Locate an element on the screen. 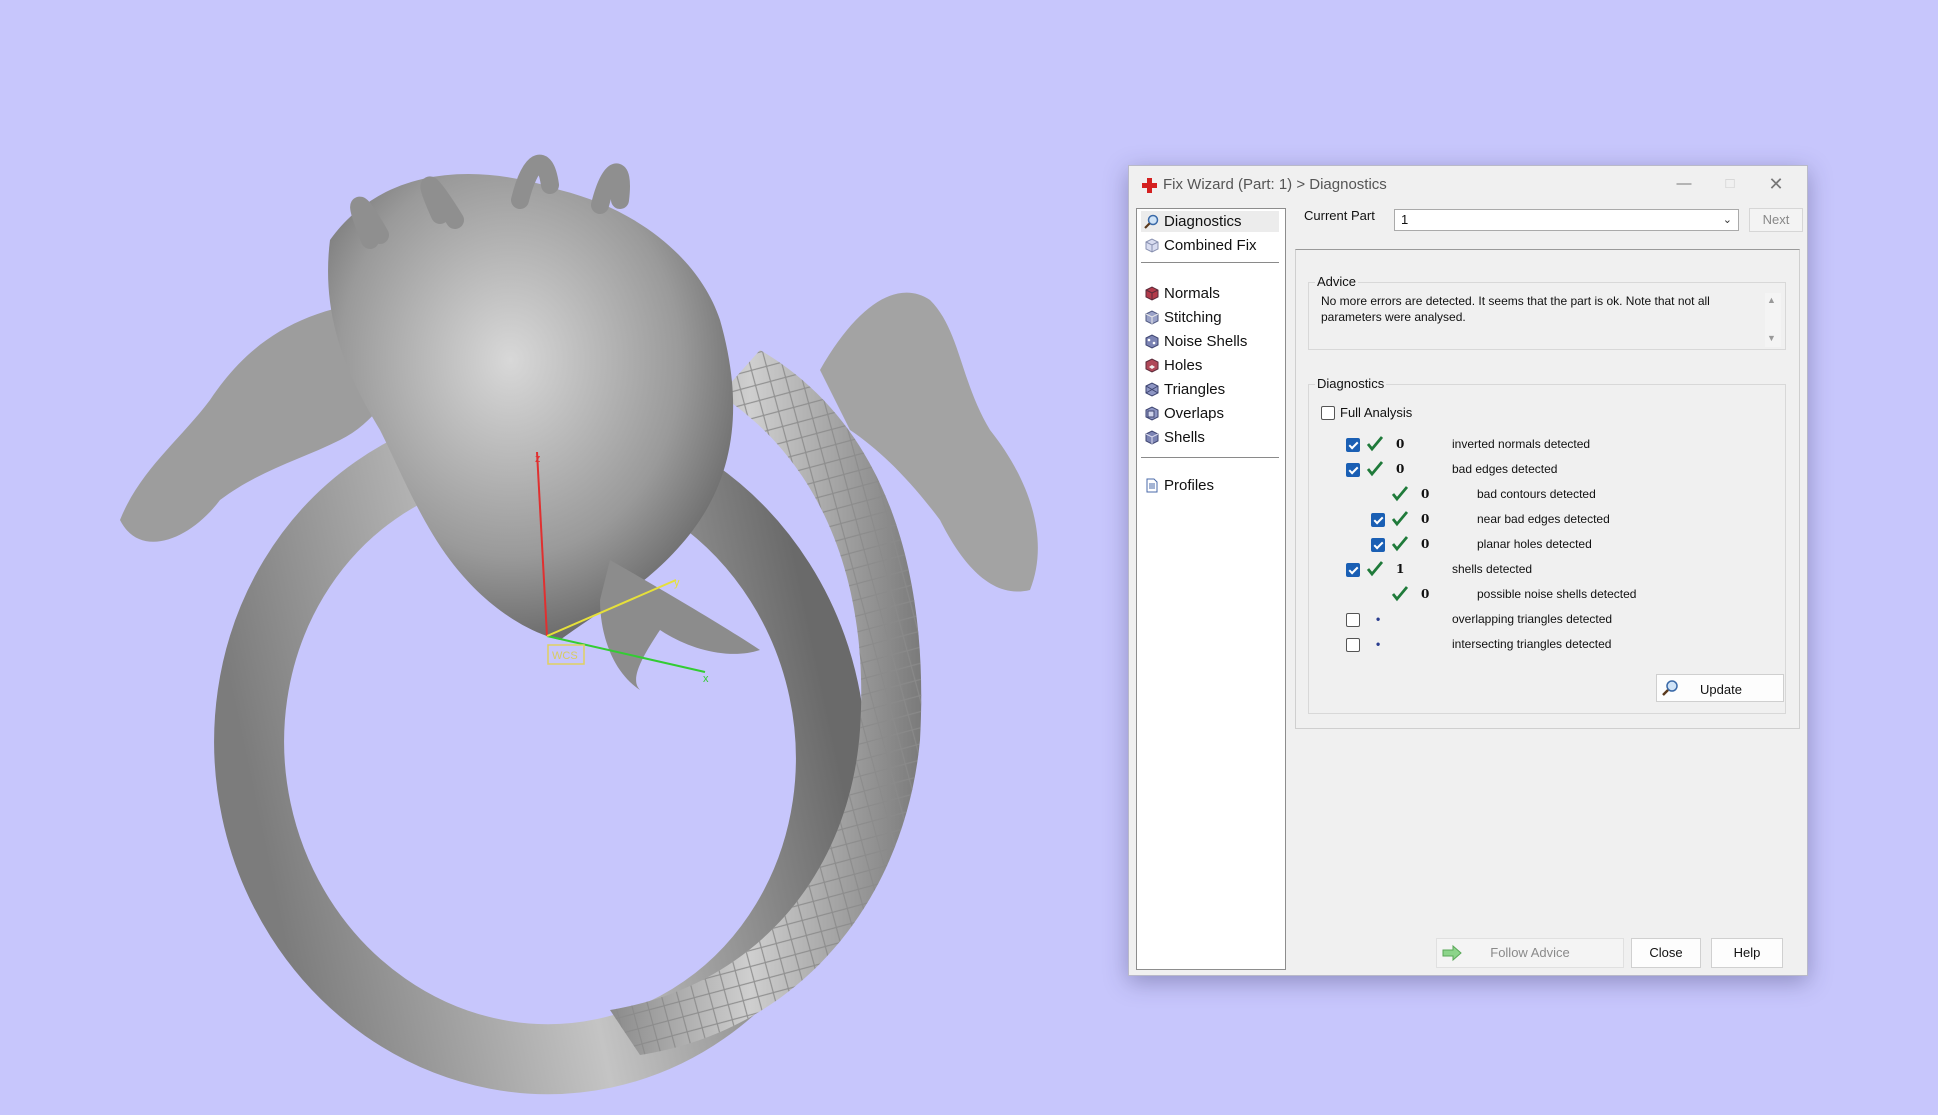 This screenshot has width=1938, height=1115. chevron-down-icon: ⌄ is located at coordinates (1727, 220).